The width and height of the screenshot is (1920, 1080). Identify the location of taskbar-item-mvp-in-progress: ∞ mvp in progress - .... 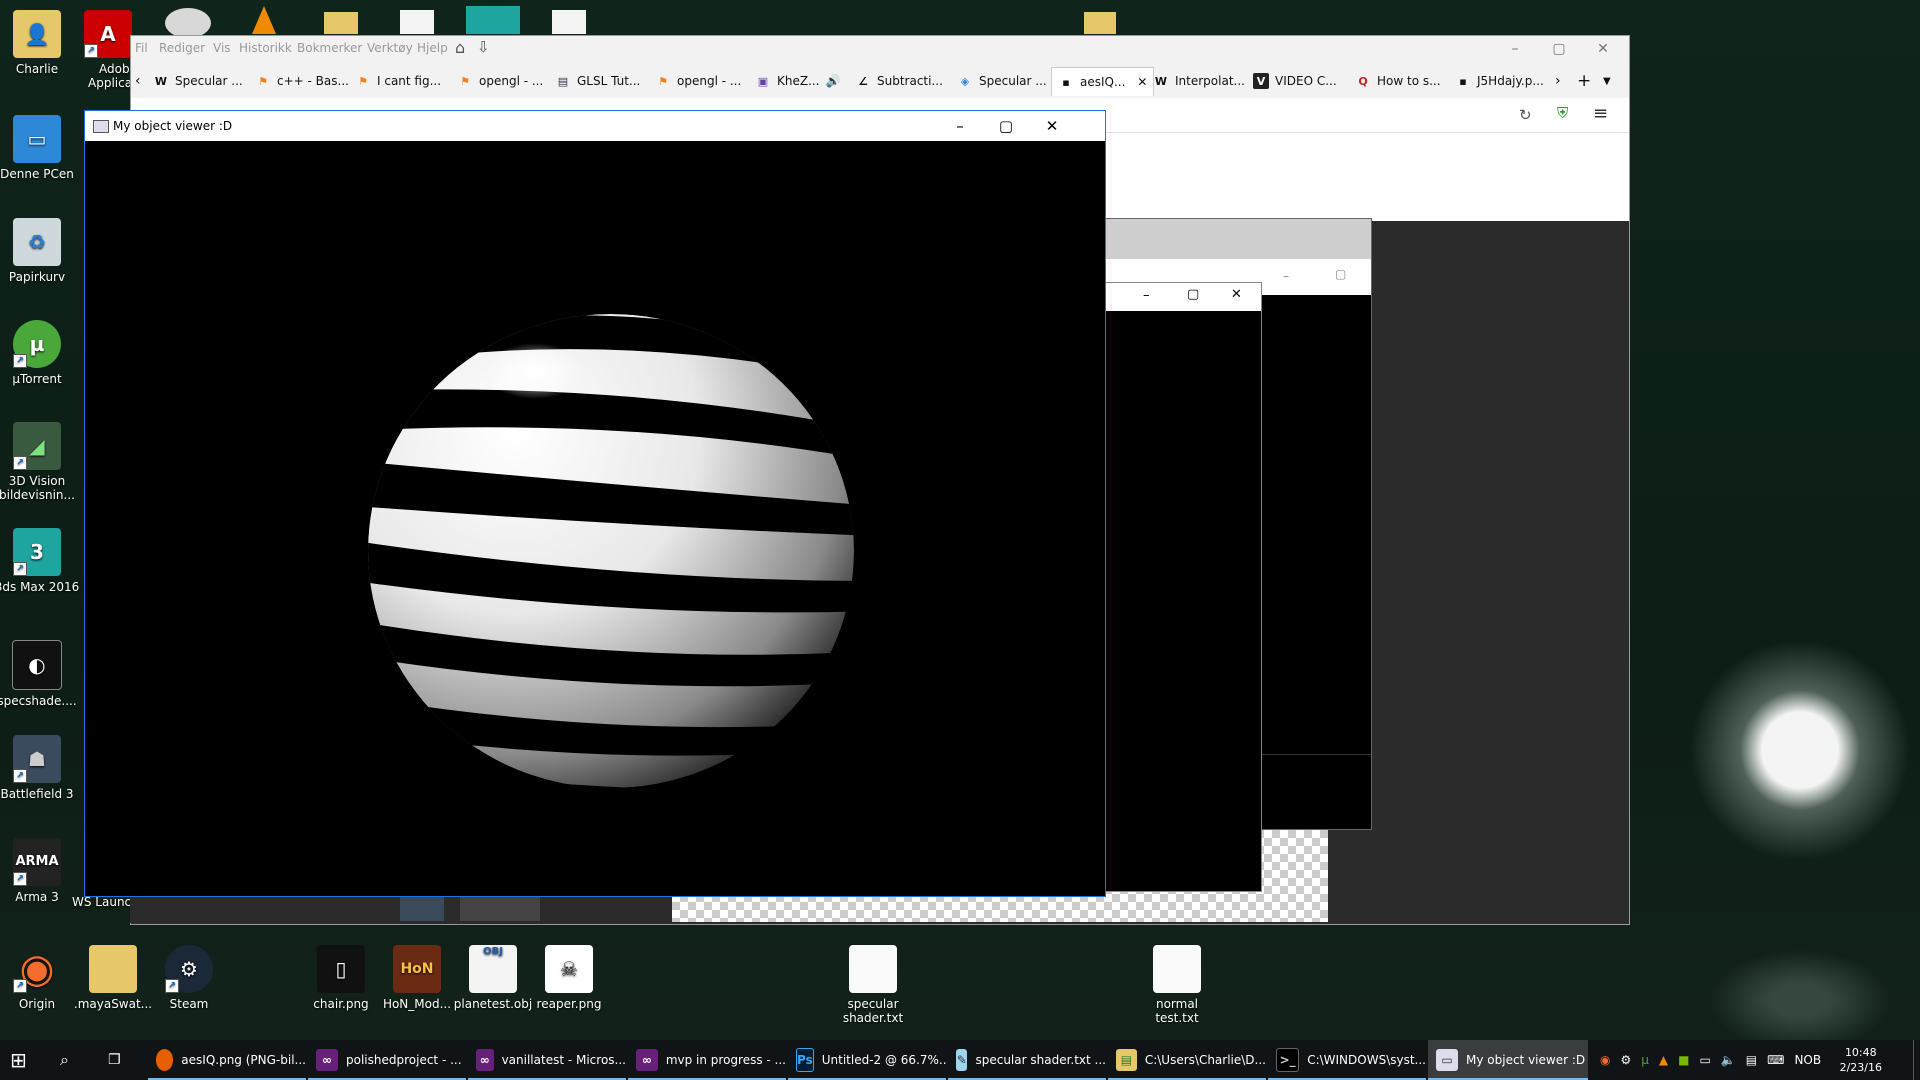
(707, 1060).